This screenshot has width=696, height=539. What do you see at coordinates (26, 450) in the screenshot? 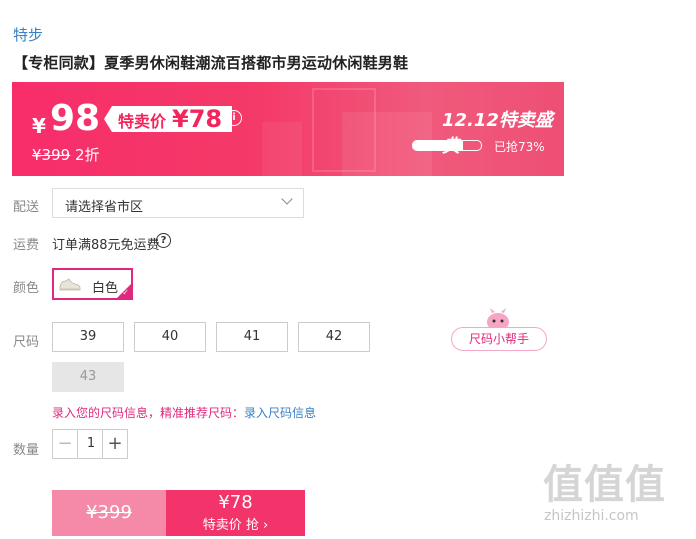
I see `quantity-label: 数量` at bounding box center [26, 450].